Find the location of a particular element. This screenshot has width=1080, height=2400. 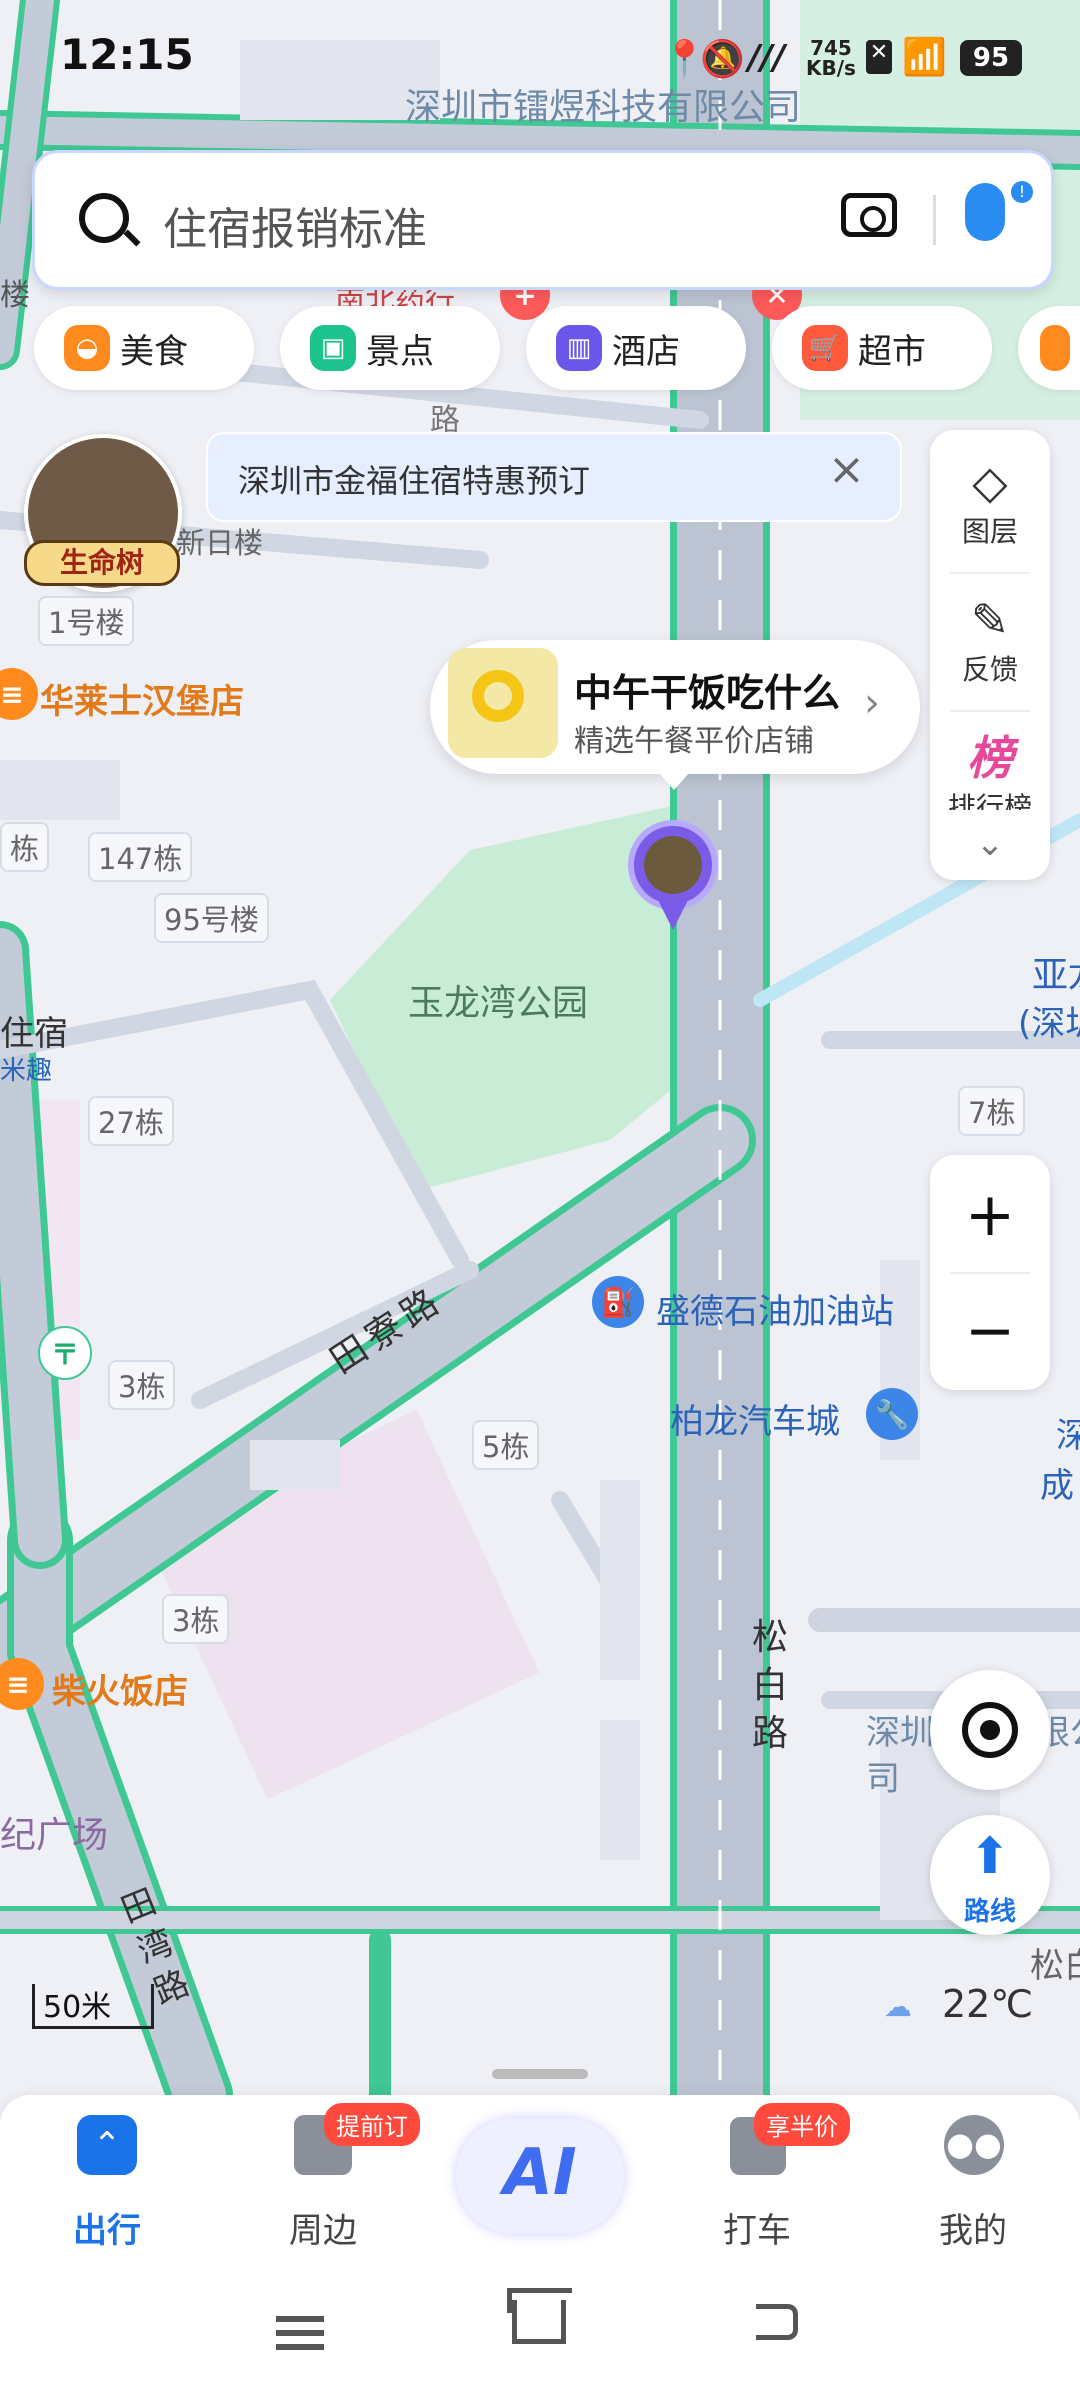

search-icon-handle is located at coordinates (132, 238).